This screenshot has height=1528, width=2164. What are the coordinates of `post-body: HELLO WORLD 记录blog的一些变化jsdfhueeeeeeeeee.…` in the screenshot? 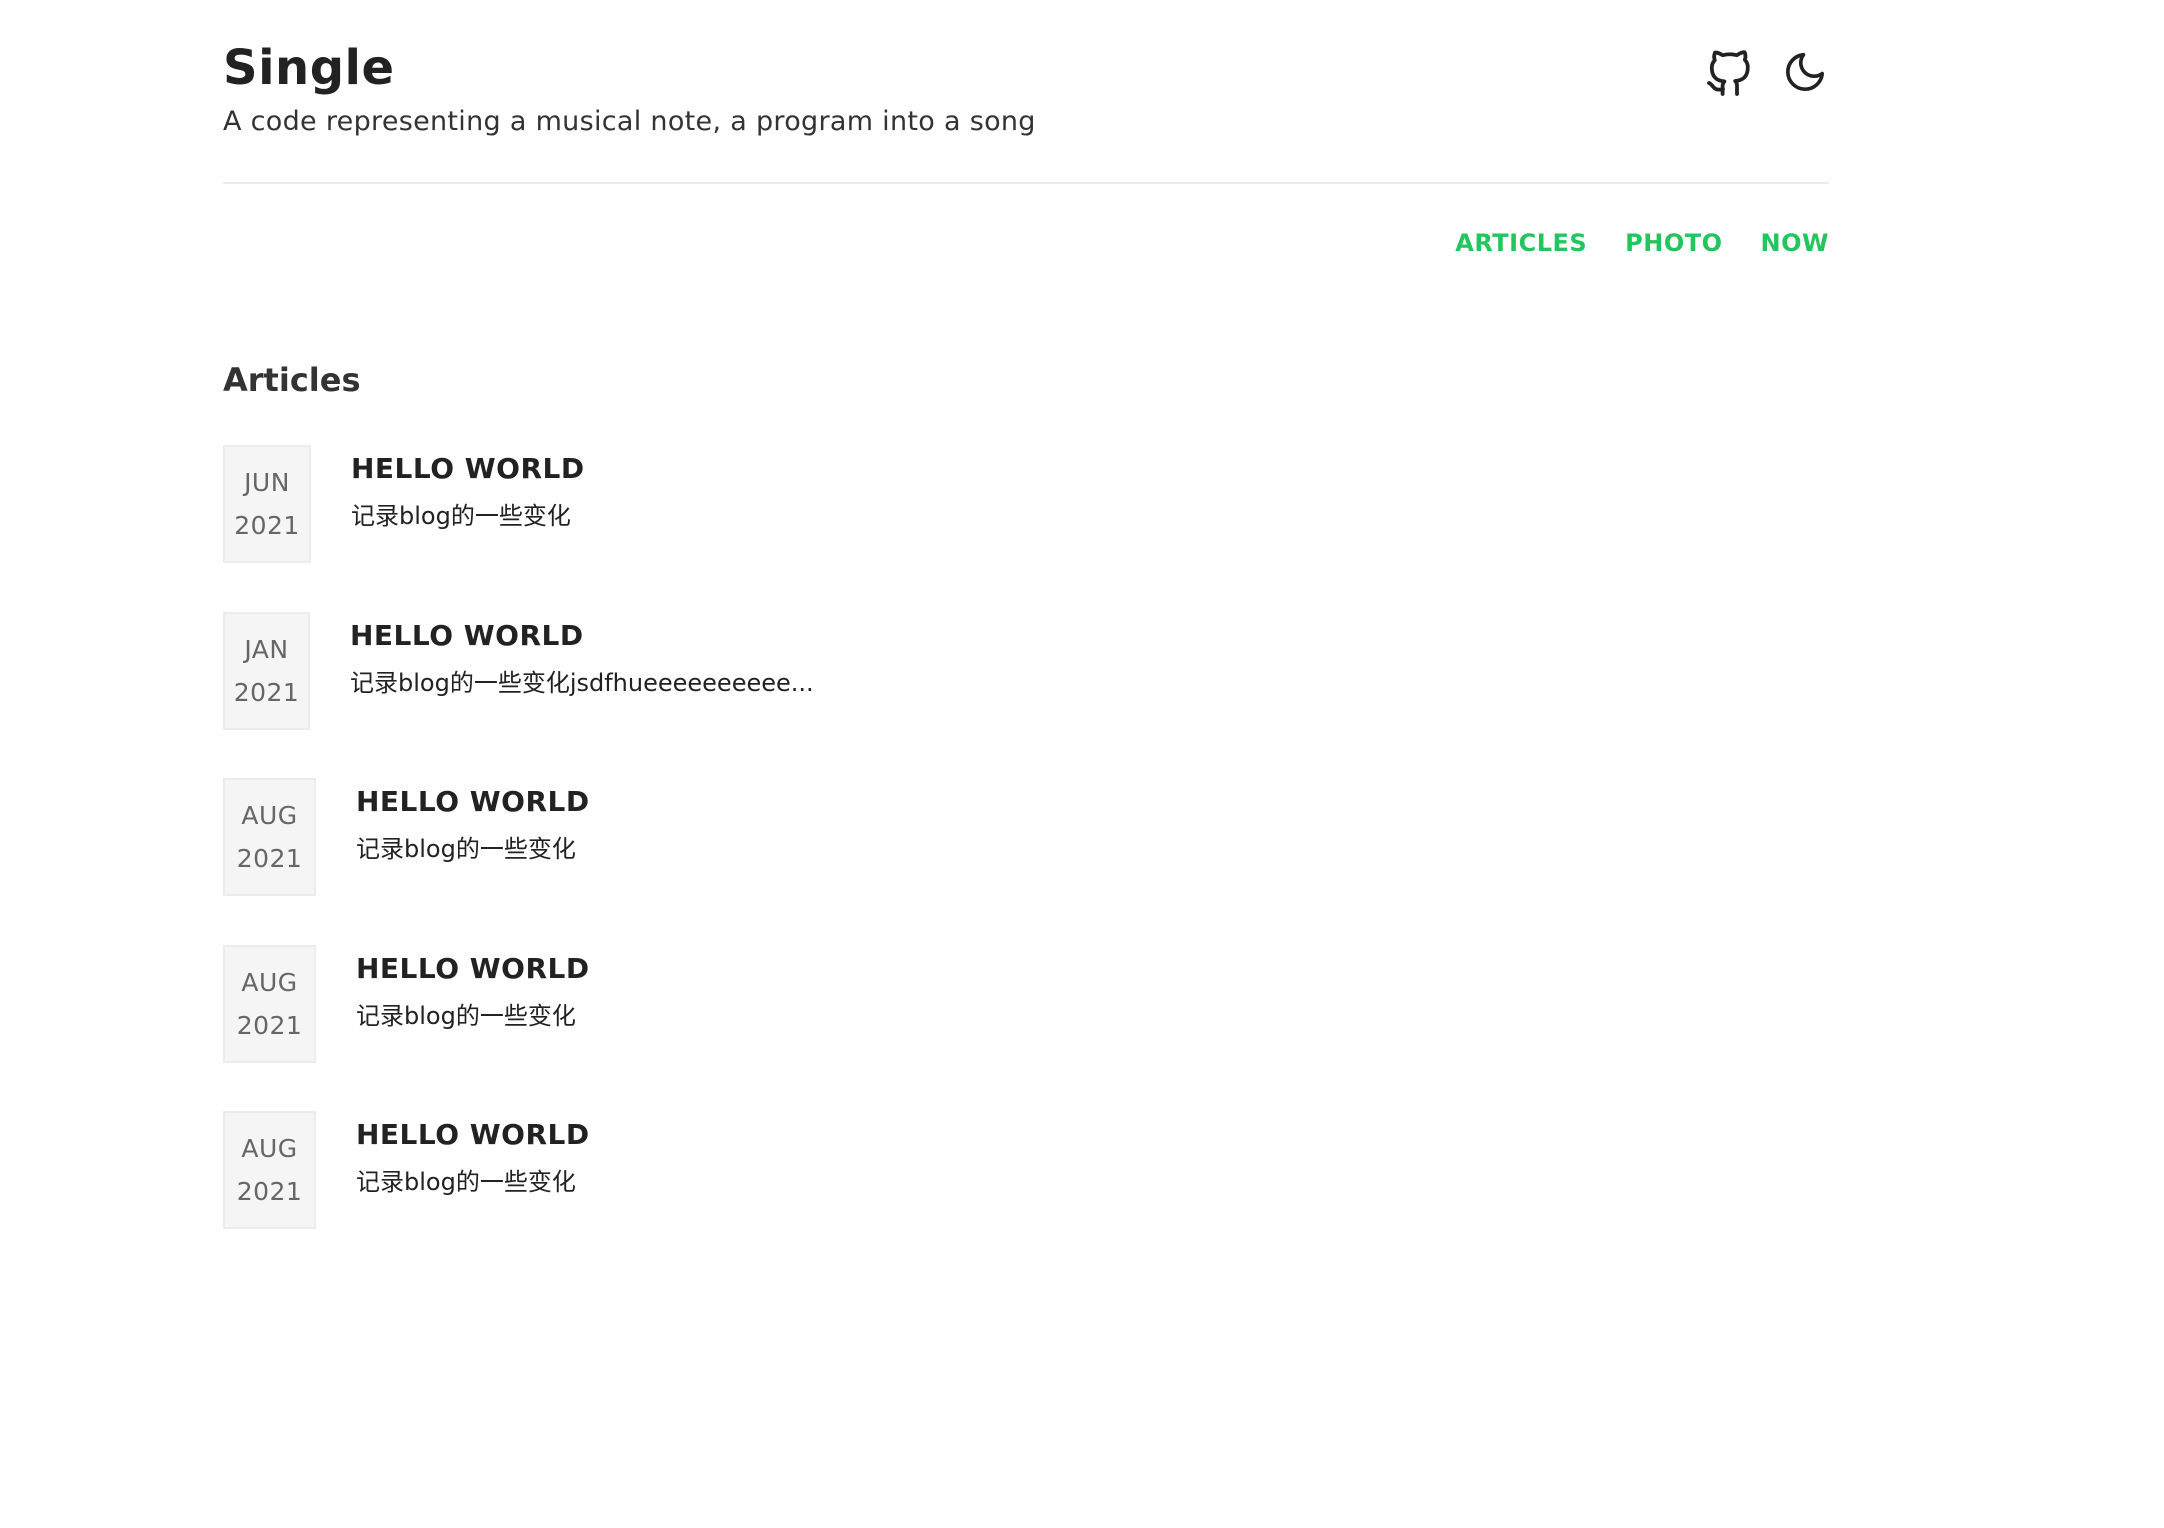 It's located at (582, 656).